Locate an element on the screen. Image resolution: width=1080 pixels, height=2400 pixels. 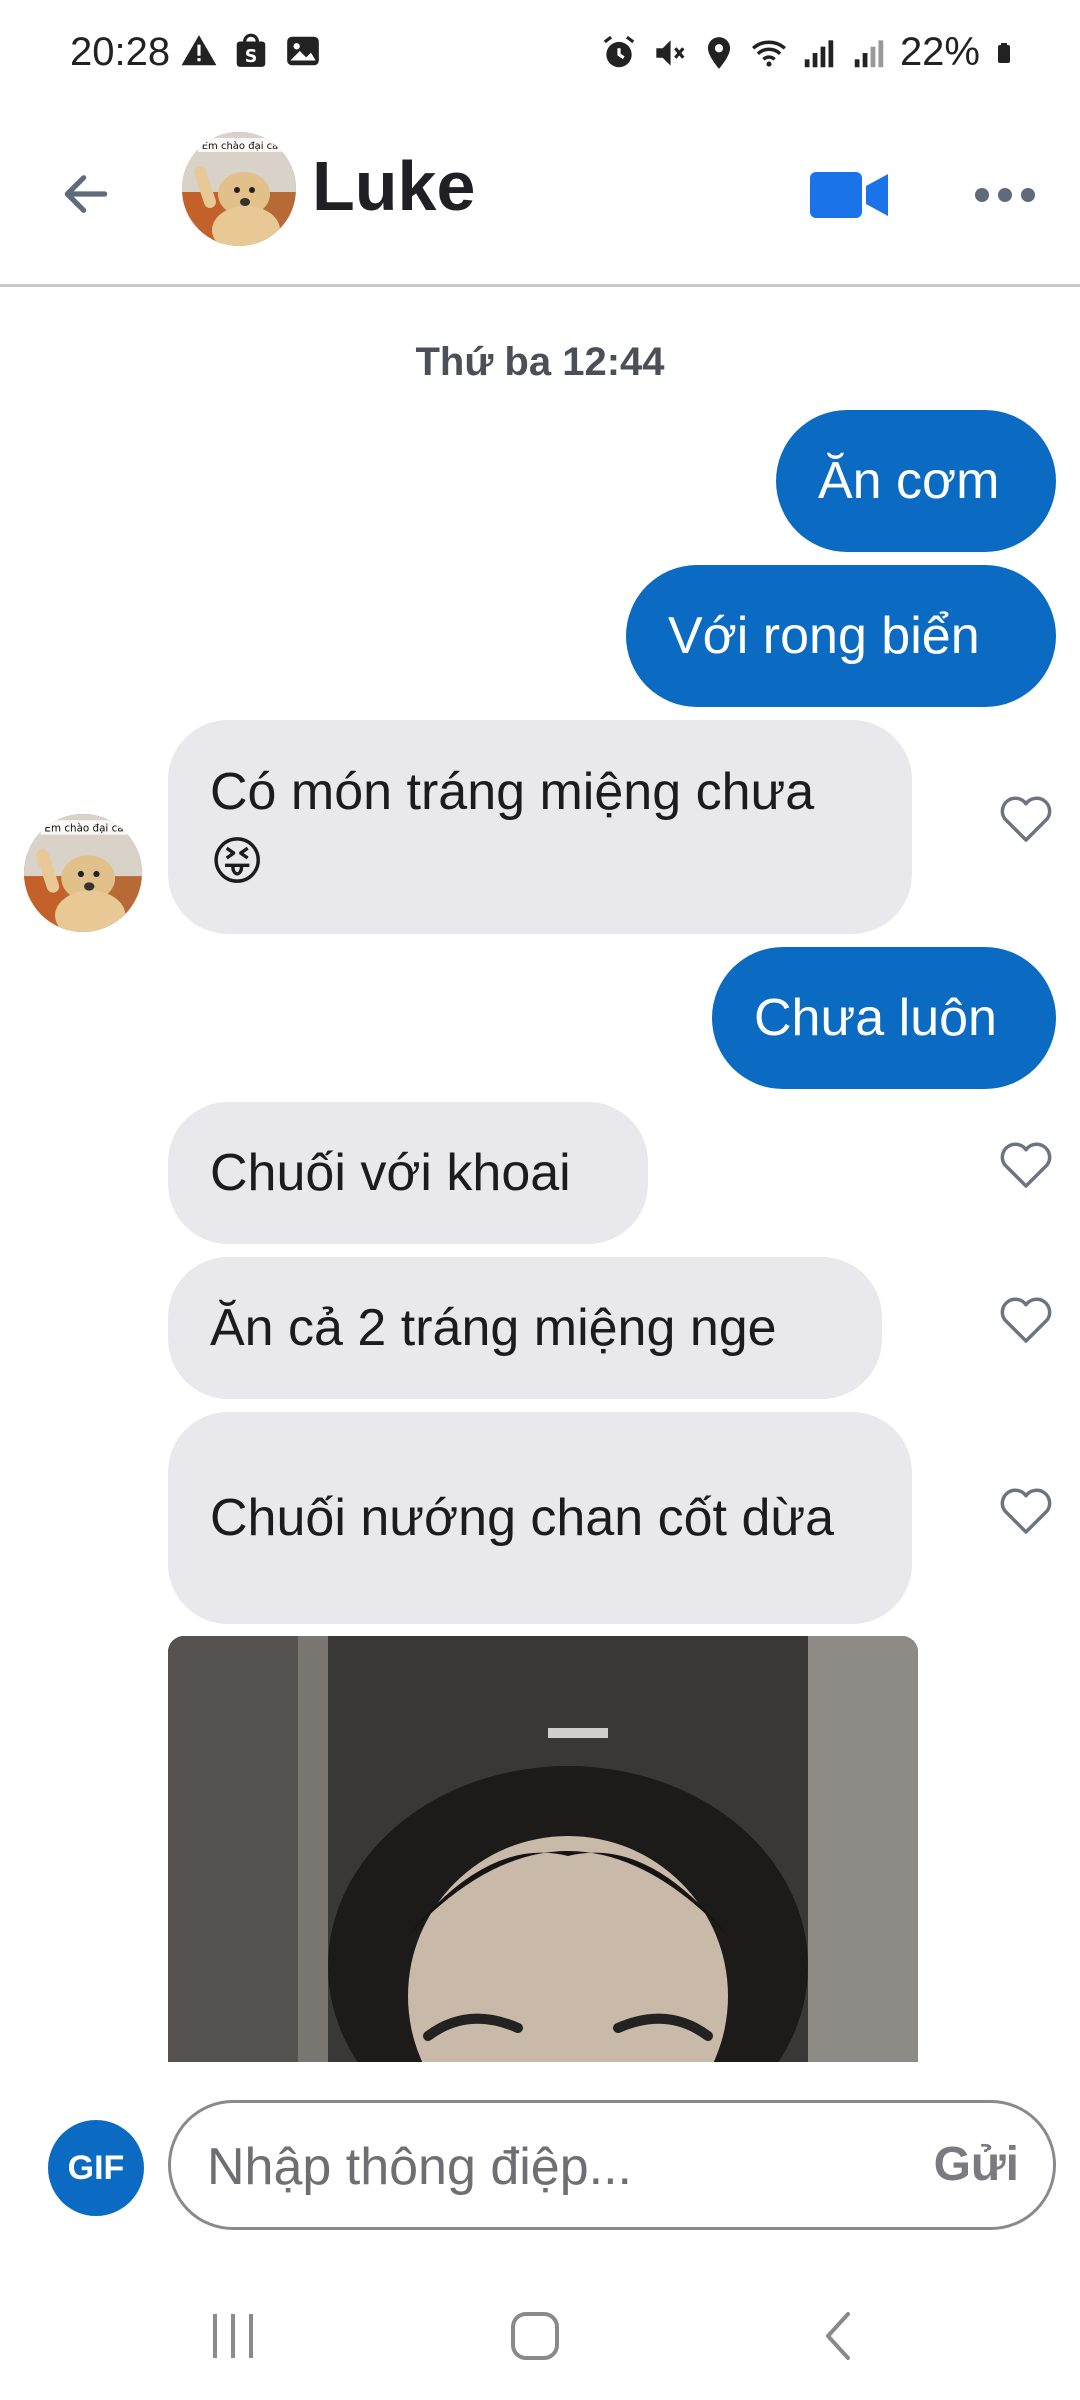
warning-icon is located at coordinates (199, 50).